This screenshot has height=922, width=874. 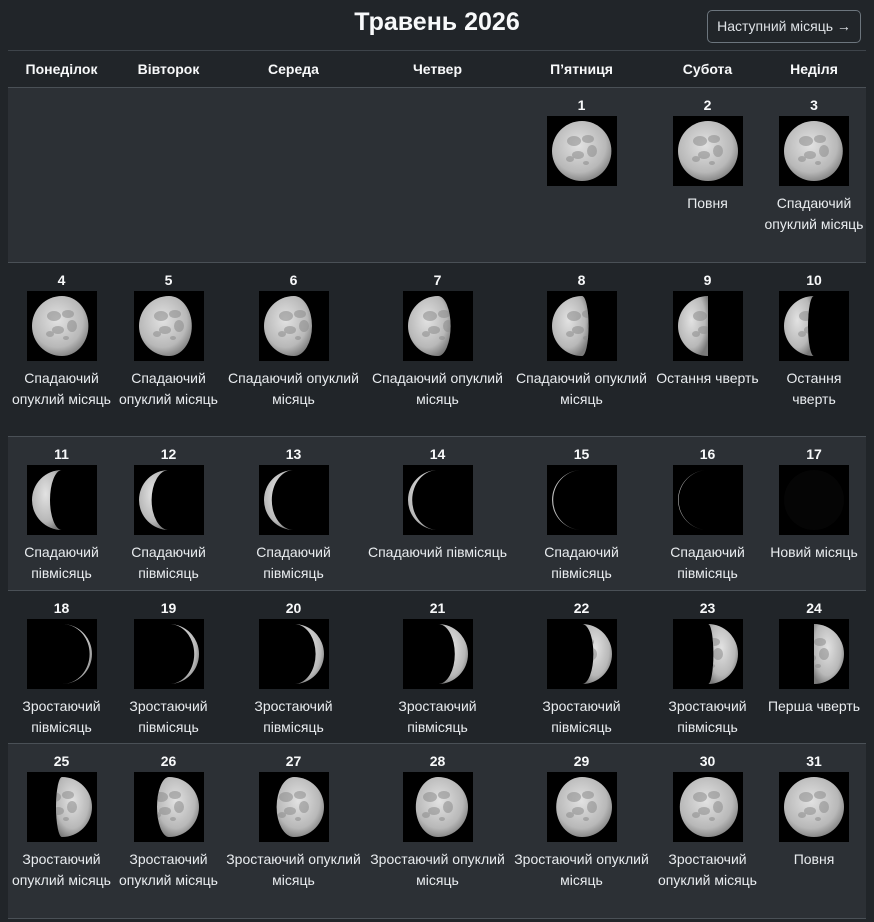 I want to click on day-cell: 19 Зростаючий півмісяць, so click(x=168, y=667).